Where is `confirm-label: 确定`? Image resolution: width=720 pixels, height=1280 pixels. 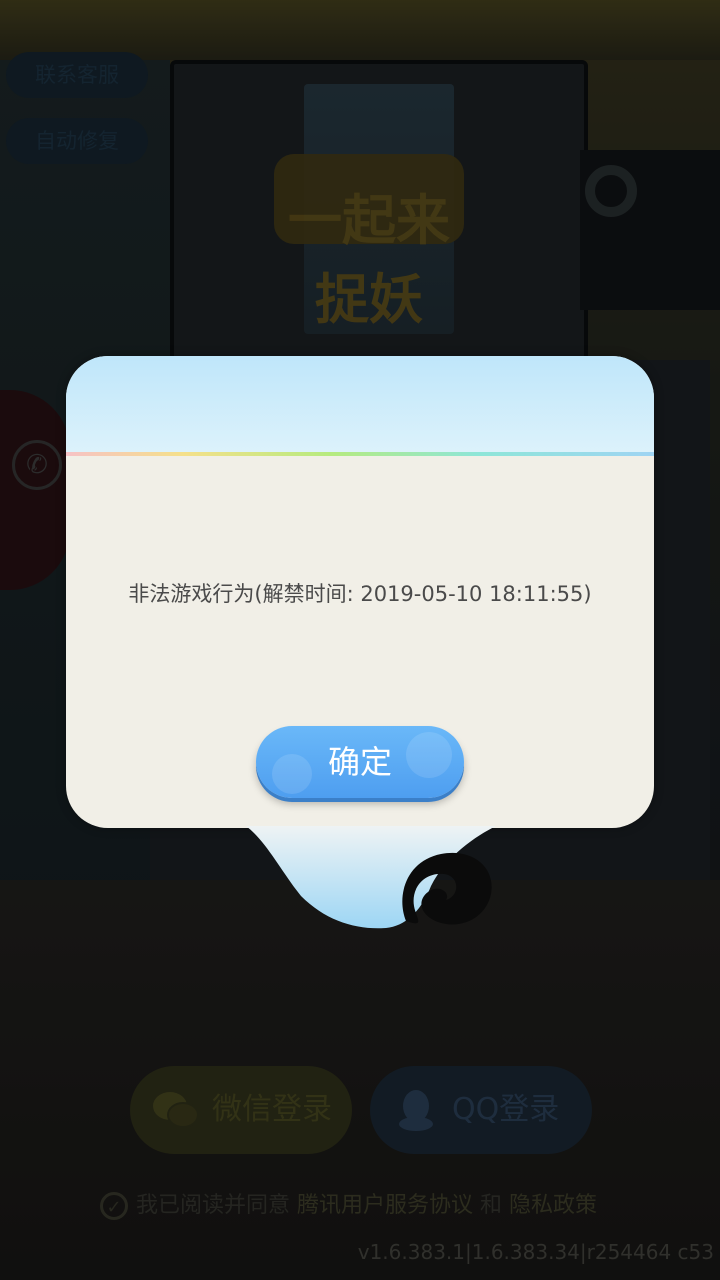 confirm-label: 确定 is located at coordinates (359, 762).